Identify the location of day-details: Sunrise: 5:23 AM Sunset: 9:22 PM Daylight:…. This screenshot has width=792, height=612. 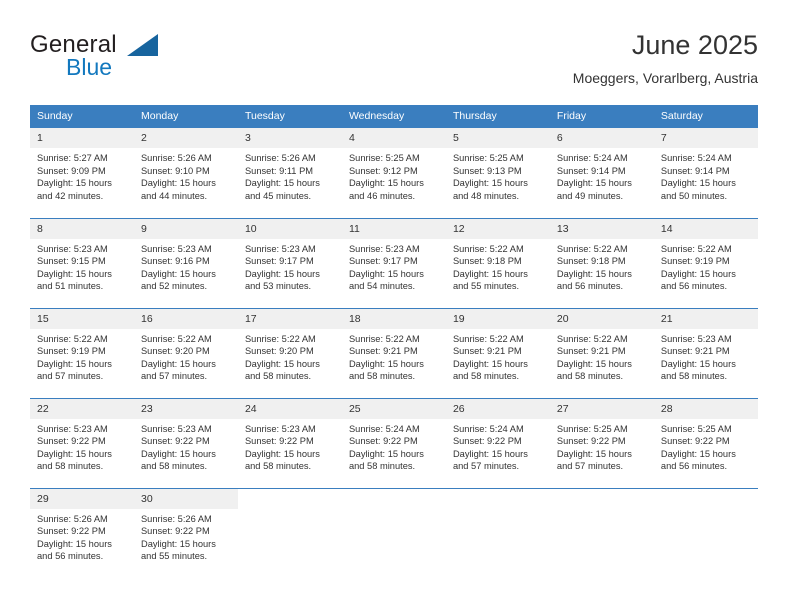
(290, 446).